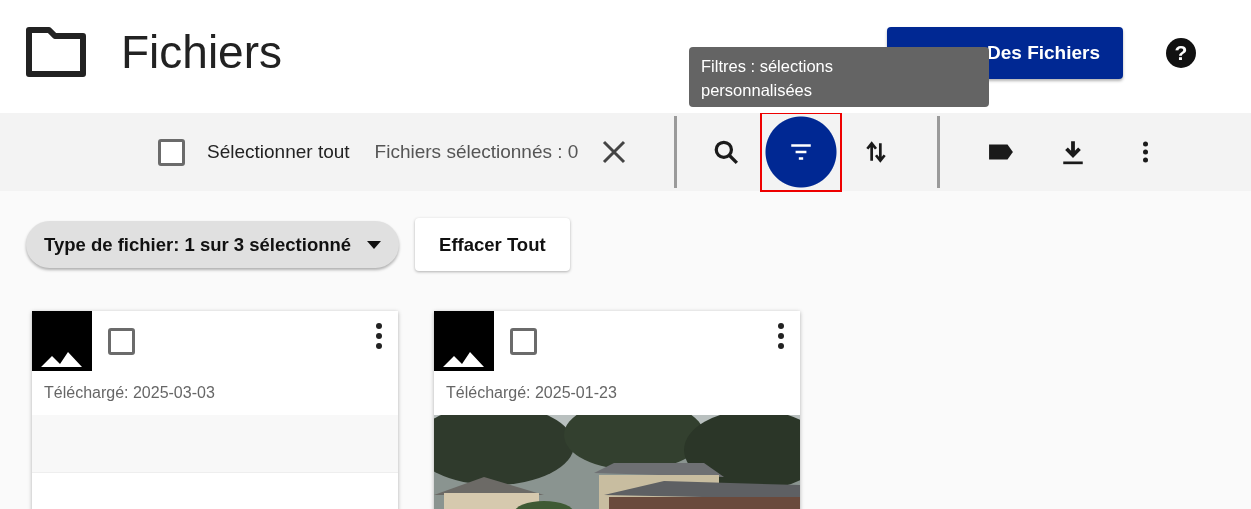  Describe the element at coordinates (213, 244) in the screenshot. I see `file-type-filter: Type de fichier: 1 sur 3 sélectionné` at that location.